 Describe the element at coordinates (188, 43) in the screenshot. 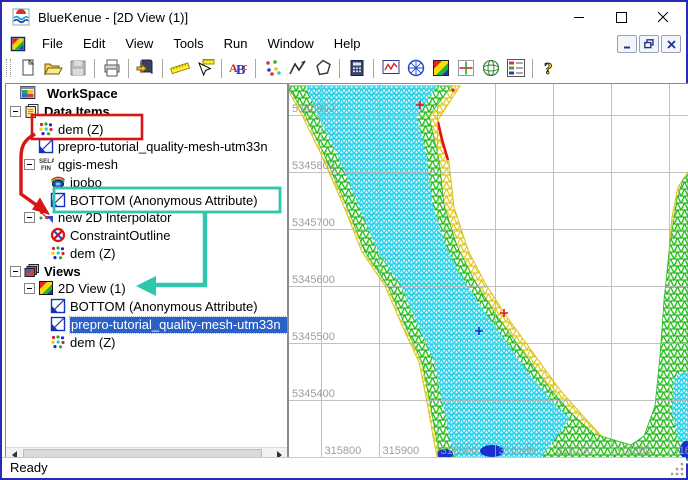

I see `menu-item-tools: Tools` at that location.